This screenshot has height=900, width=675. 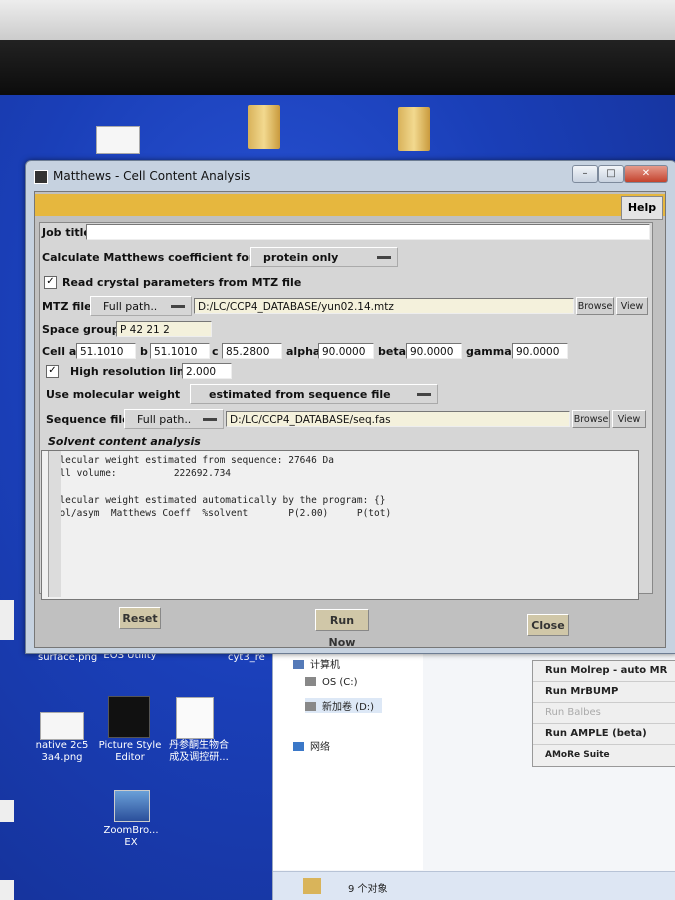 I want to click on desktop-icon-zoombrowser: ZoomBro... EX, so click(x=131, y=837).